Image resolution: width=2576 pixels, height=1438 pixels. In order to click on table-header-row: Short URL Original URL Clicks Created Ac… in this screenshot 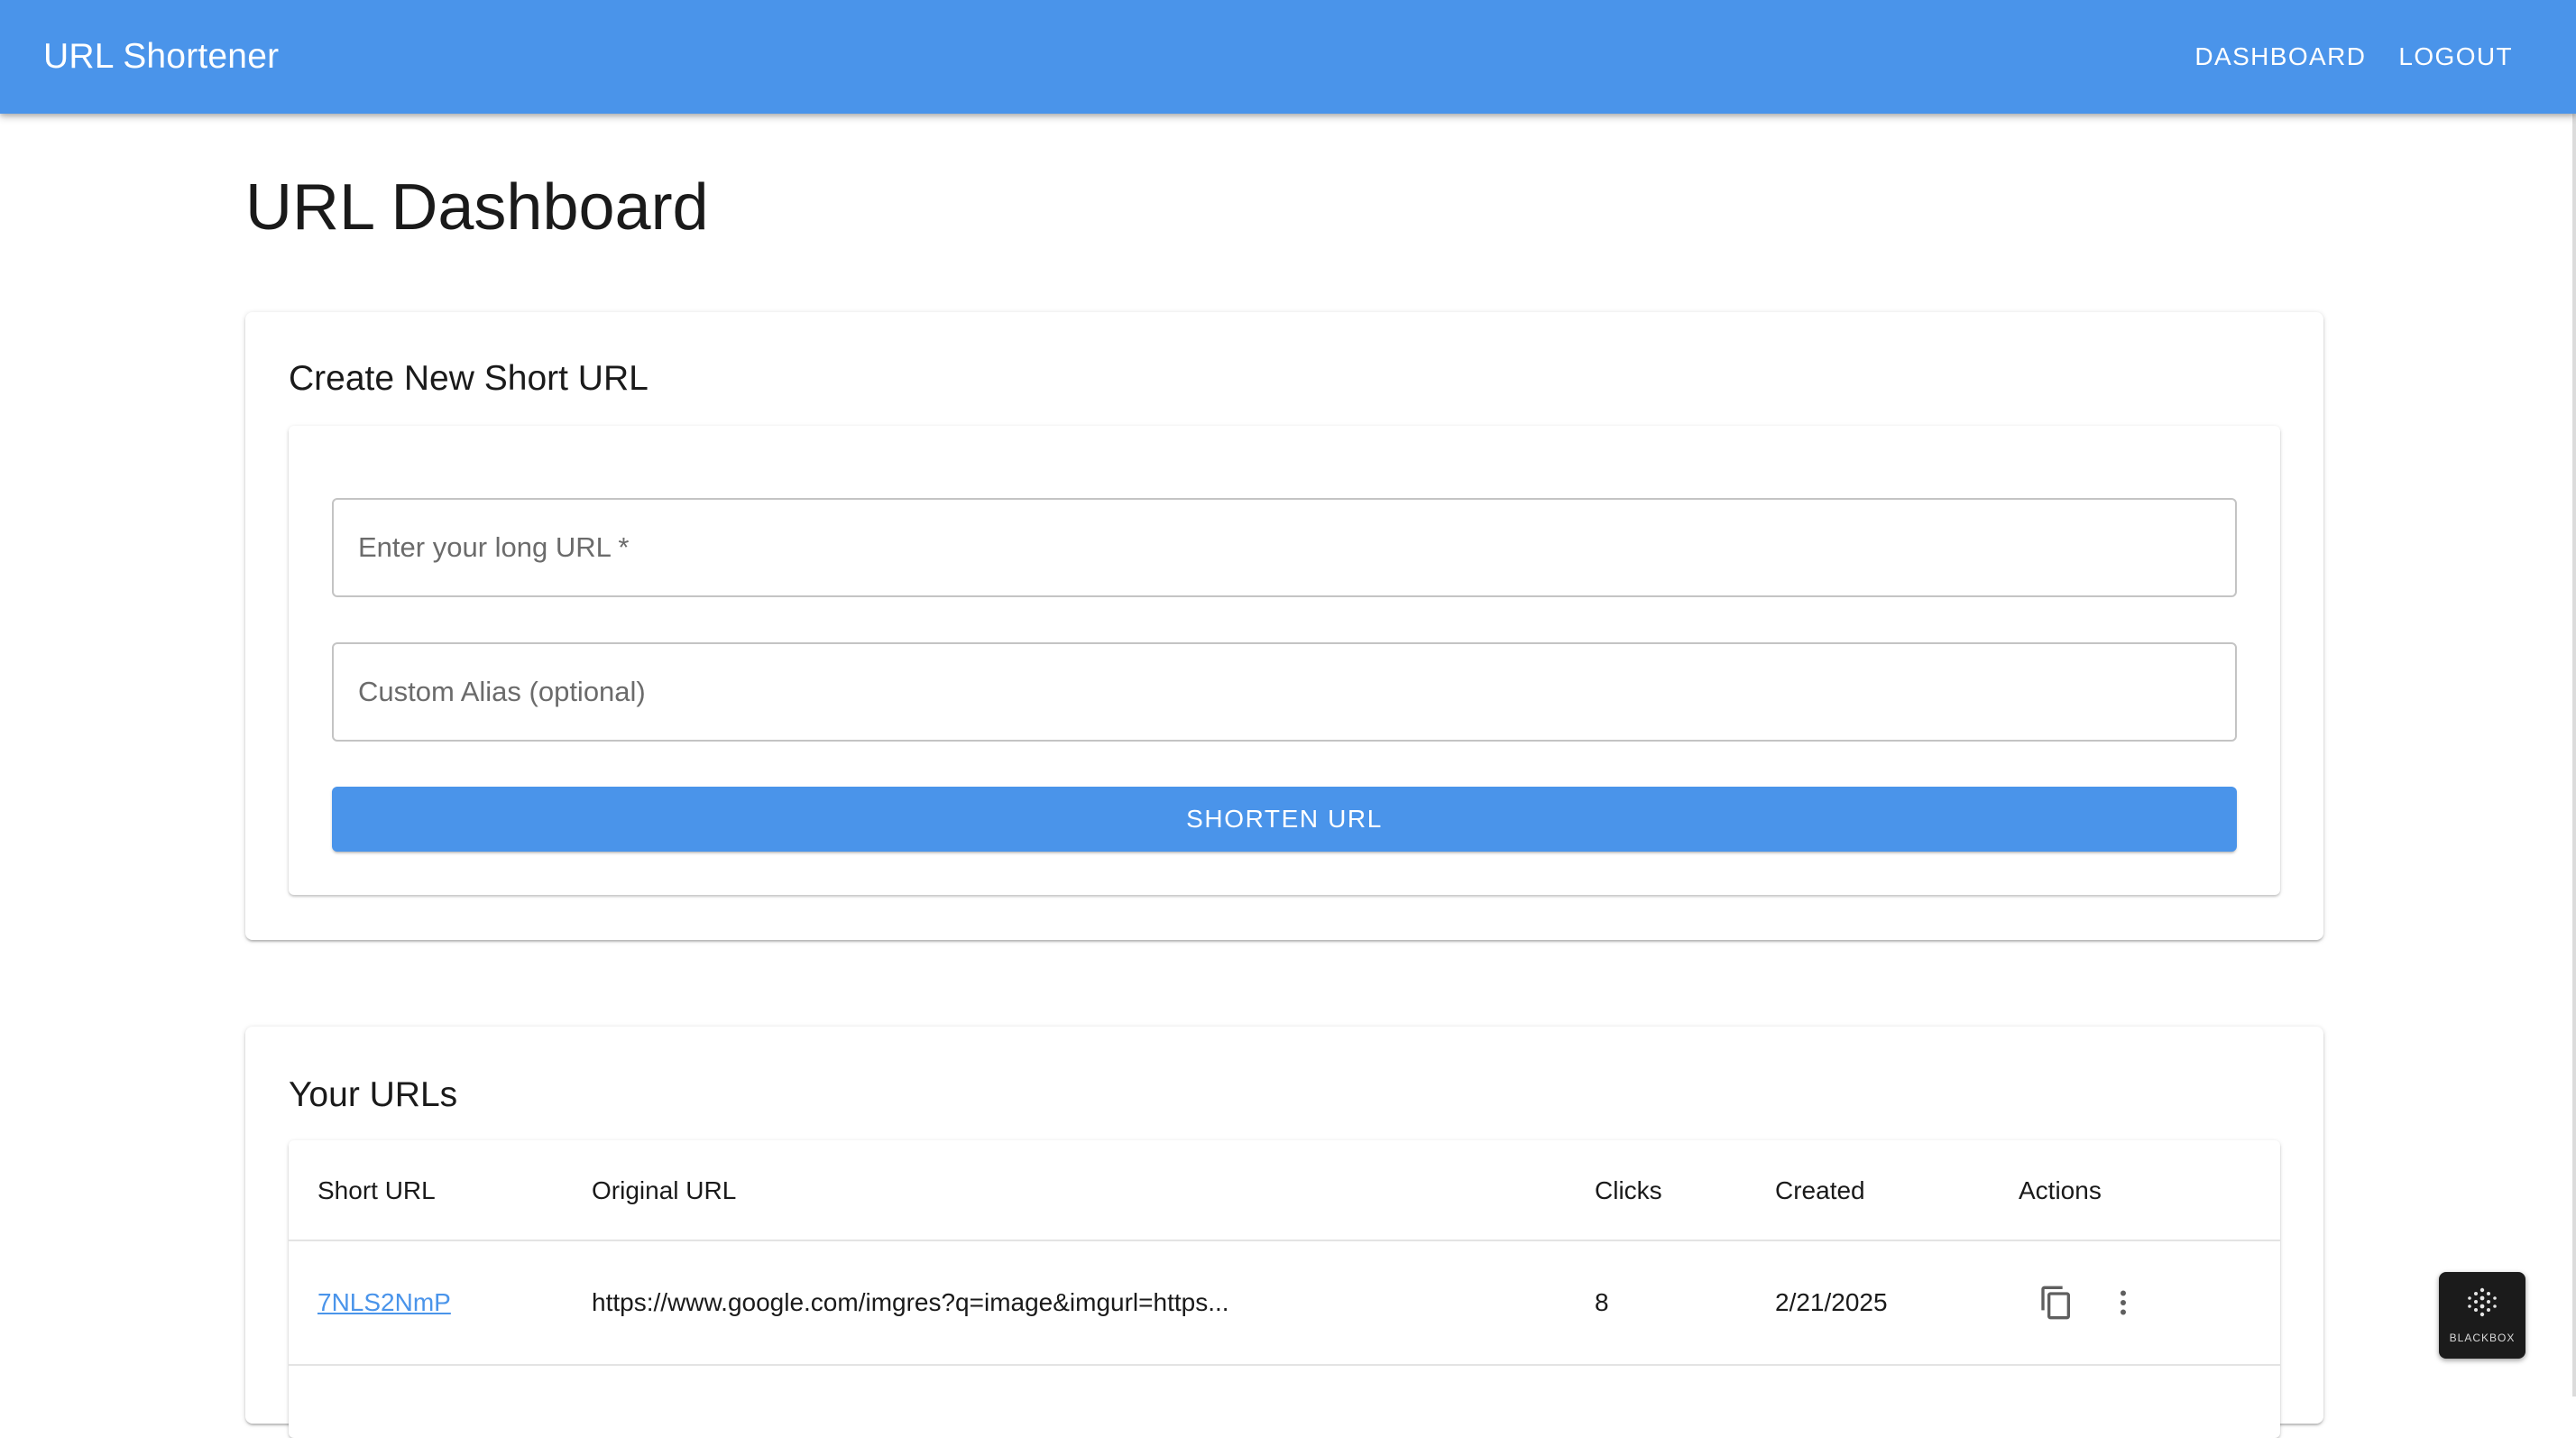, I will do `click(1284, 1190)`.